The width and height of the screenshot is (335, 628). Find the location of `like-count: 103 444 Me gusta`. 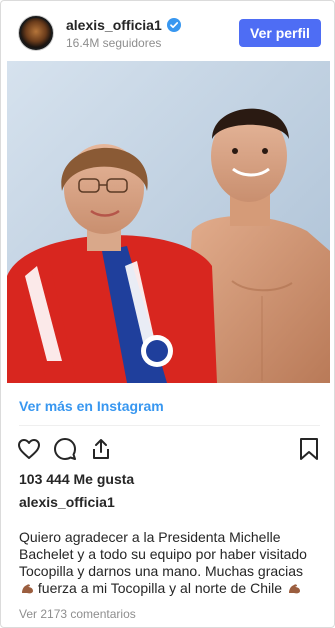

like-count: 103 444 Me gusta is located at coordinates (76, 479).